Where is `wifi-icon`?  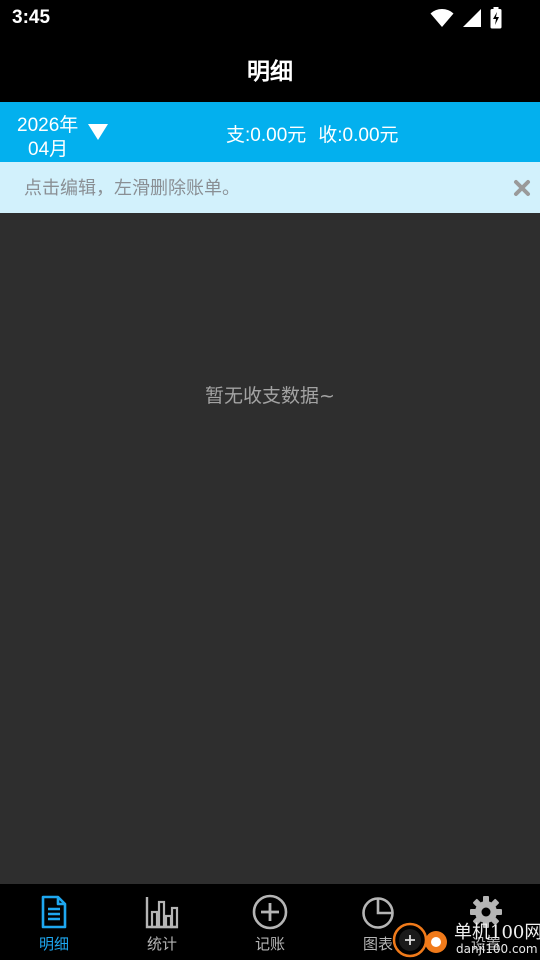 wifi-icon is located at coordinates (442, 18).